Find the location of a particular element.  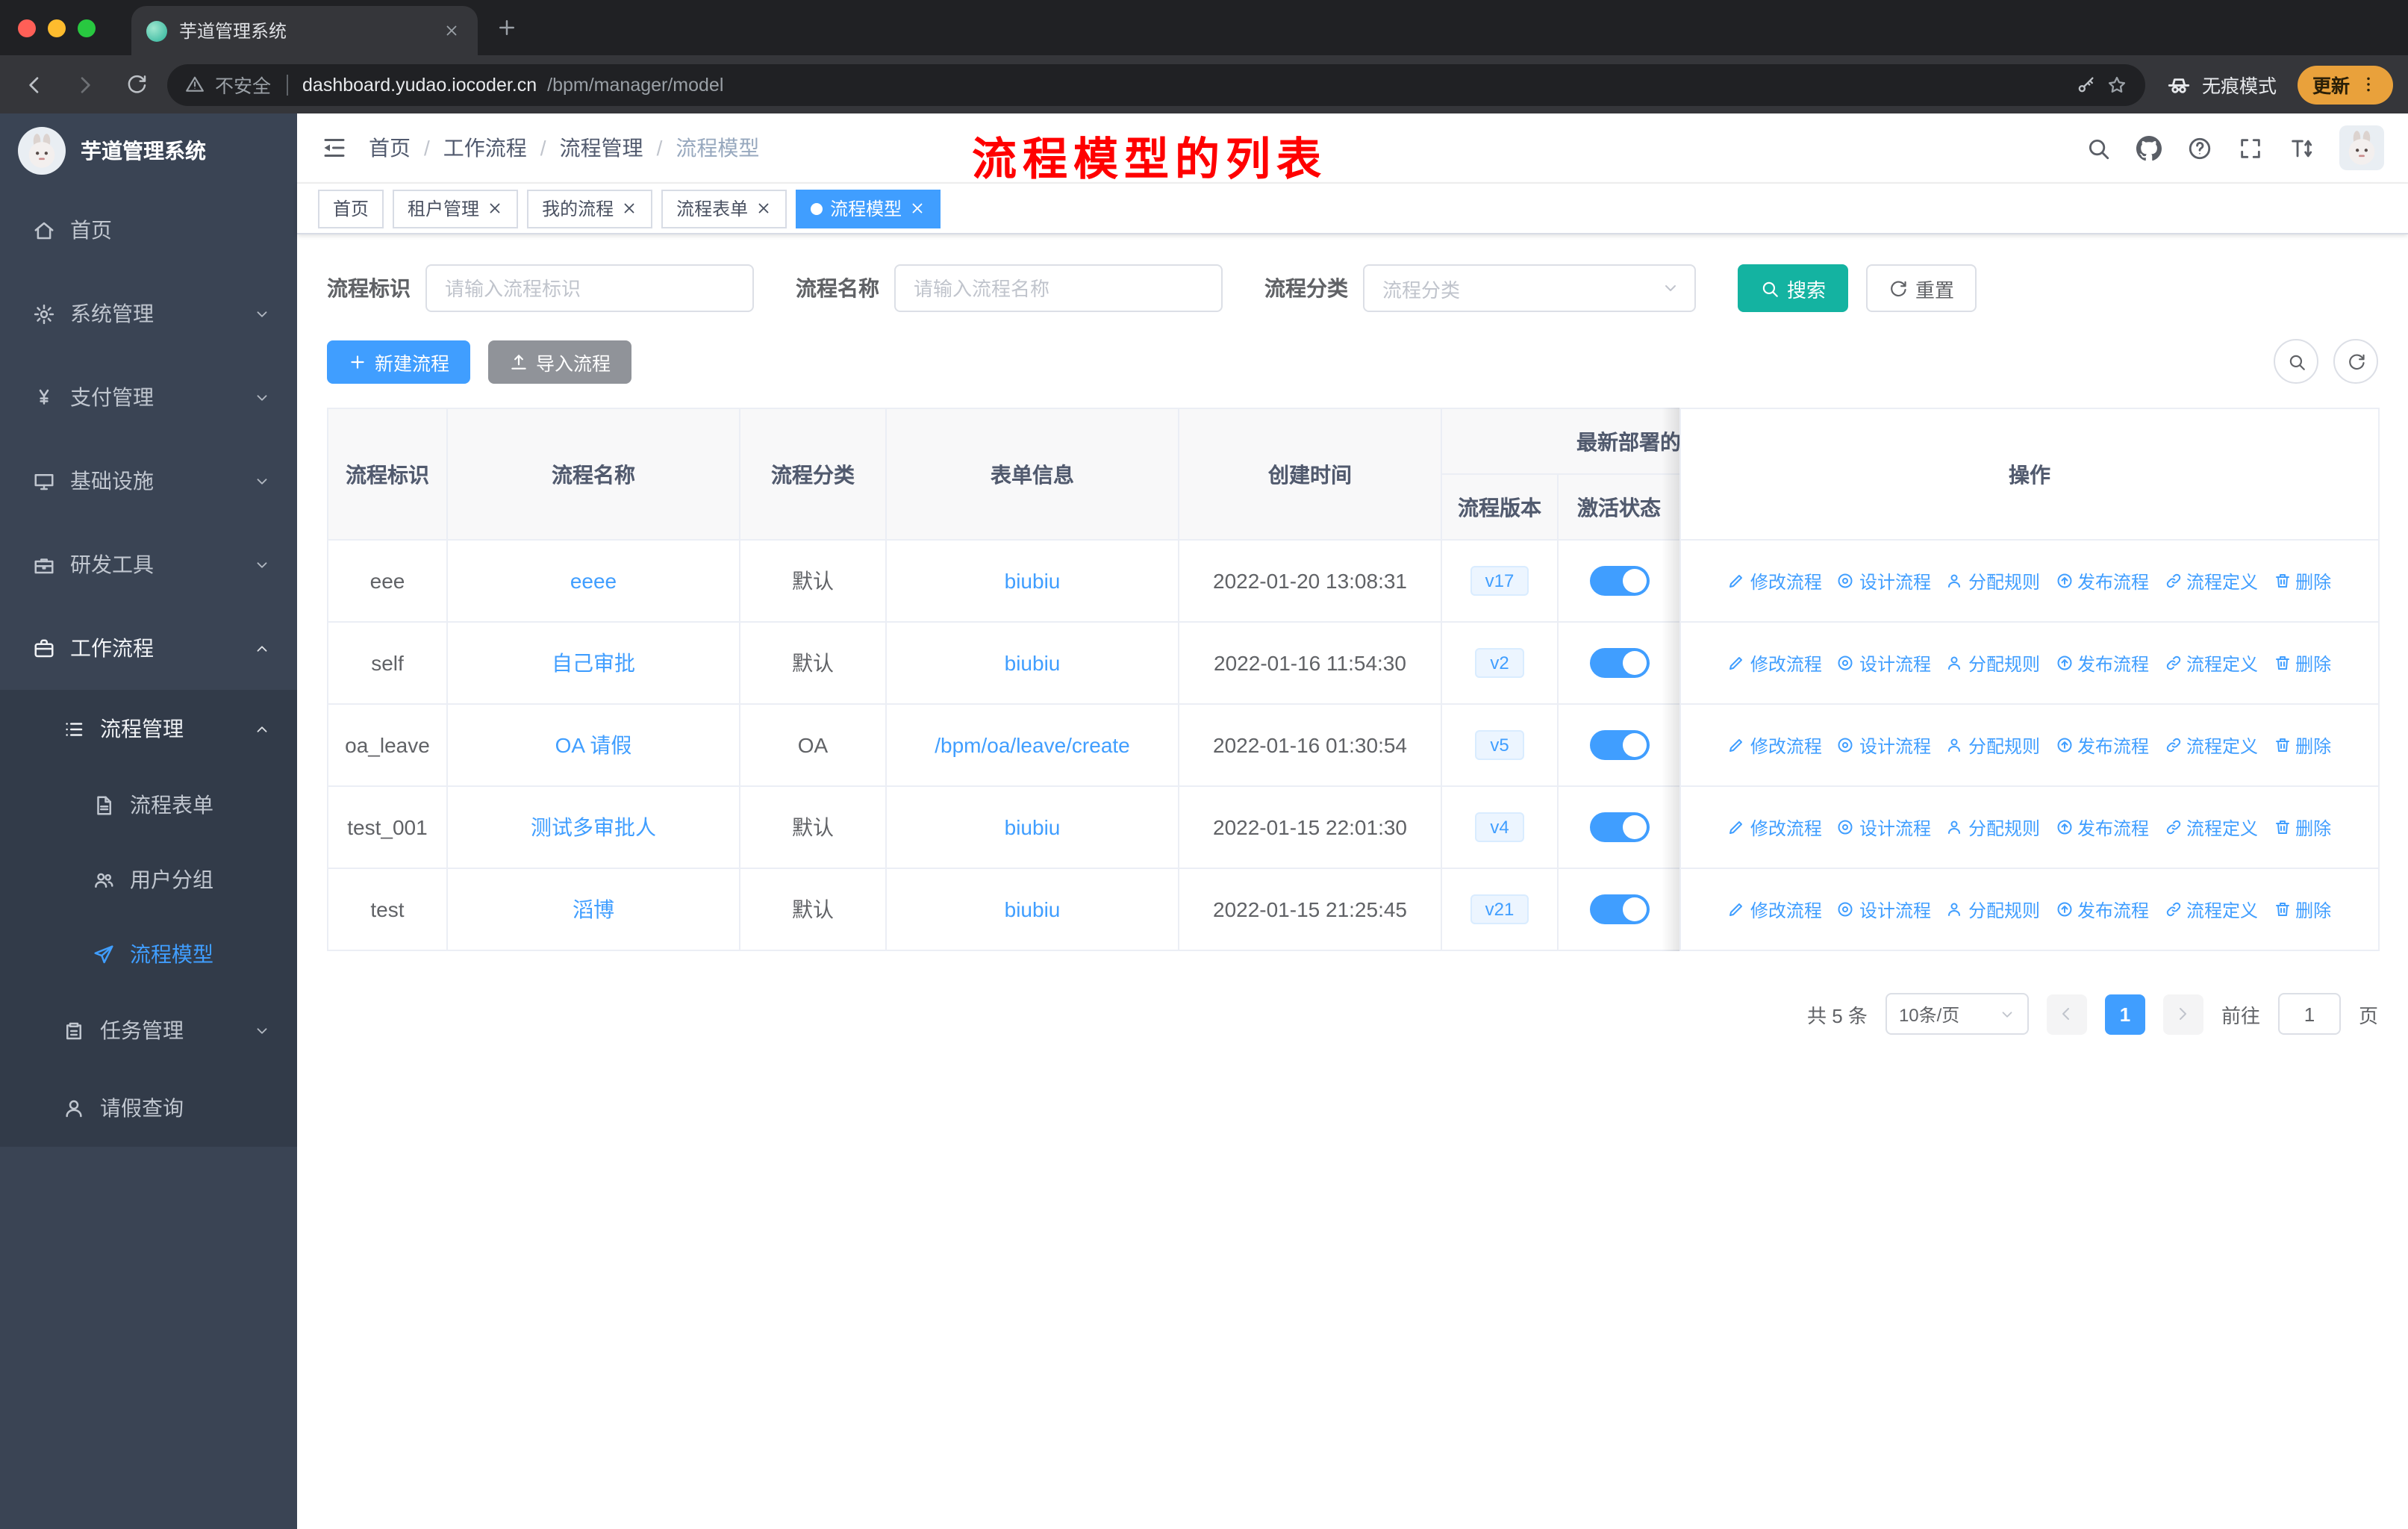

sidebar-item-task-mgmt: 任务管理 is located at coordinates (148, 1030).